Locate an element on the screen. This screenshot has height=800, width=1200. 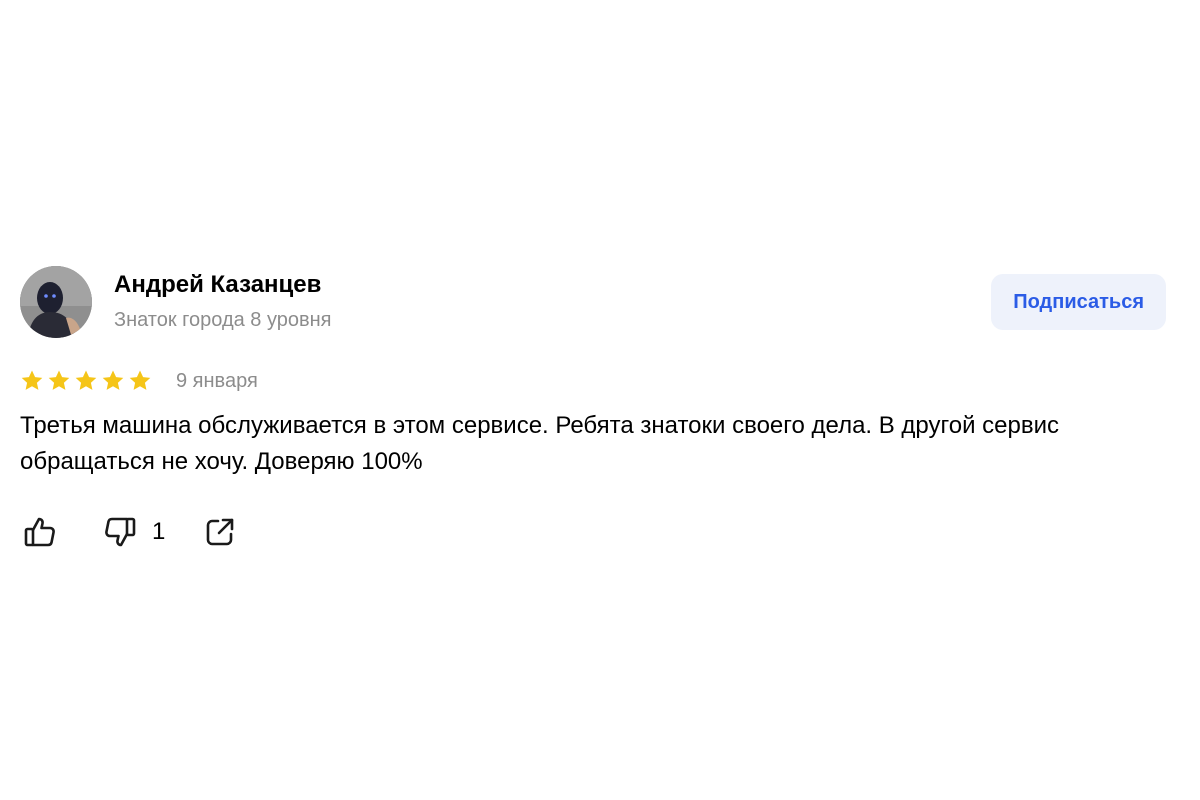
avatar is located at coordinates (56, 302).